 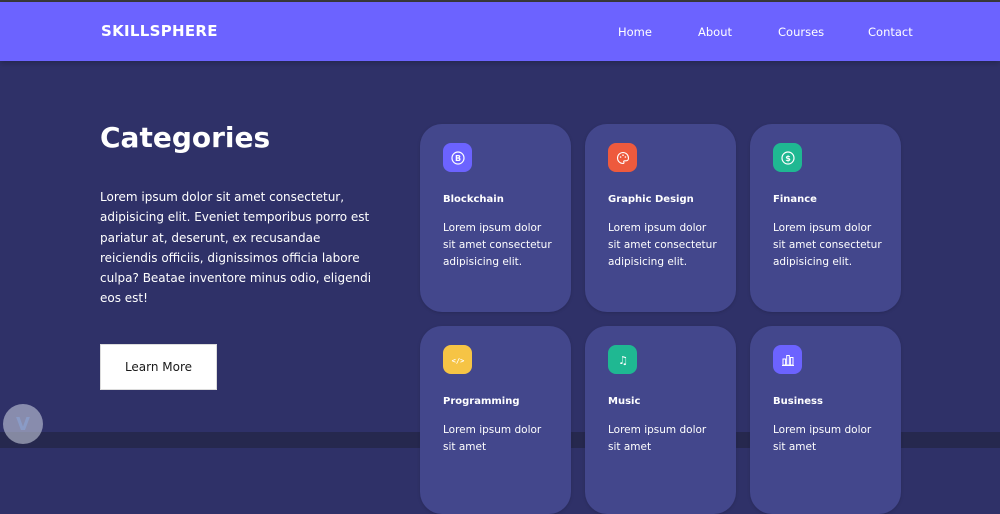 I want to click on learn-more-button: Learn More, so click(x=158, y=367).